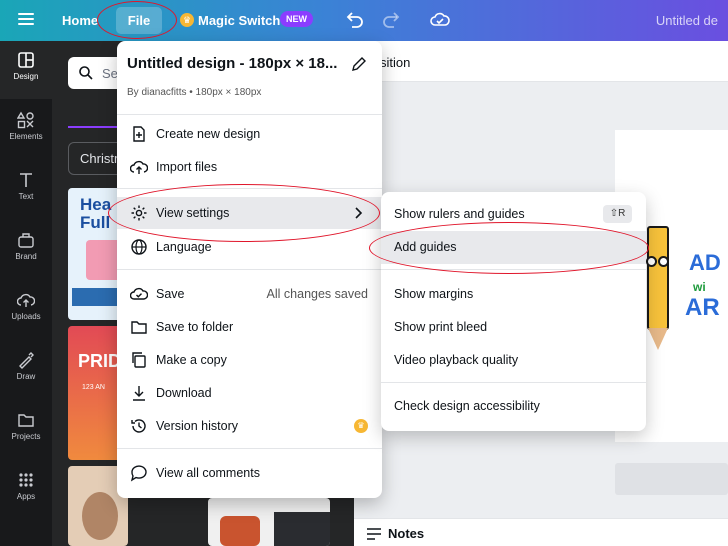 Image resolution: width=728 pixels, height=546 pixels. I want to click on menu-item-view-all-comments: View all comments, so click(249, 473).